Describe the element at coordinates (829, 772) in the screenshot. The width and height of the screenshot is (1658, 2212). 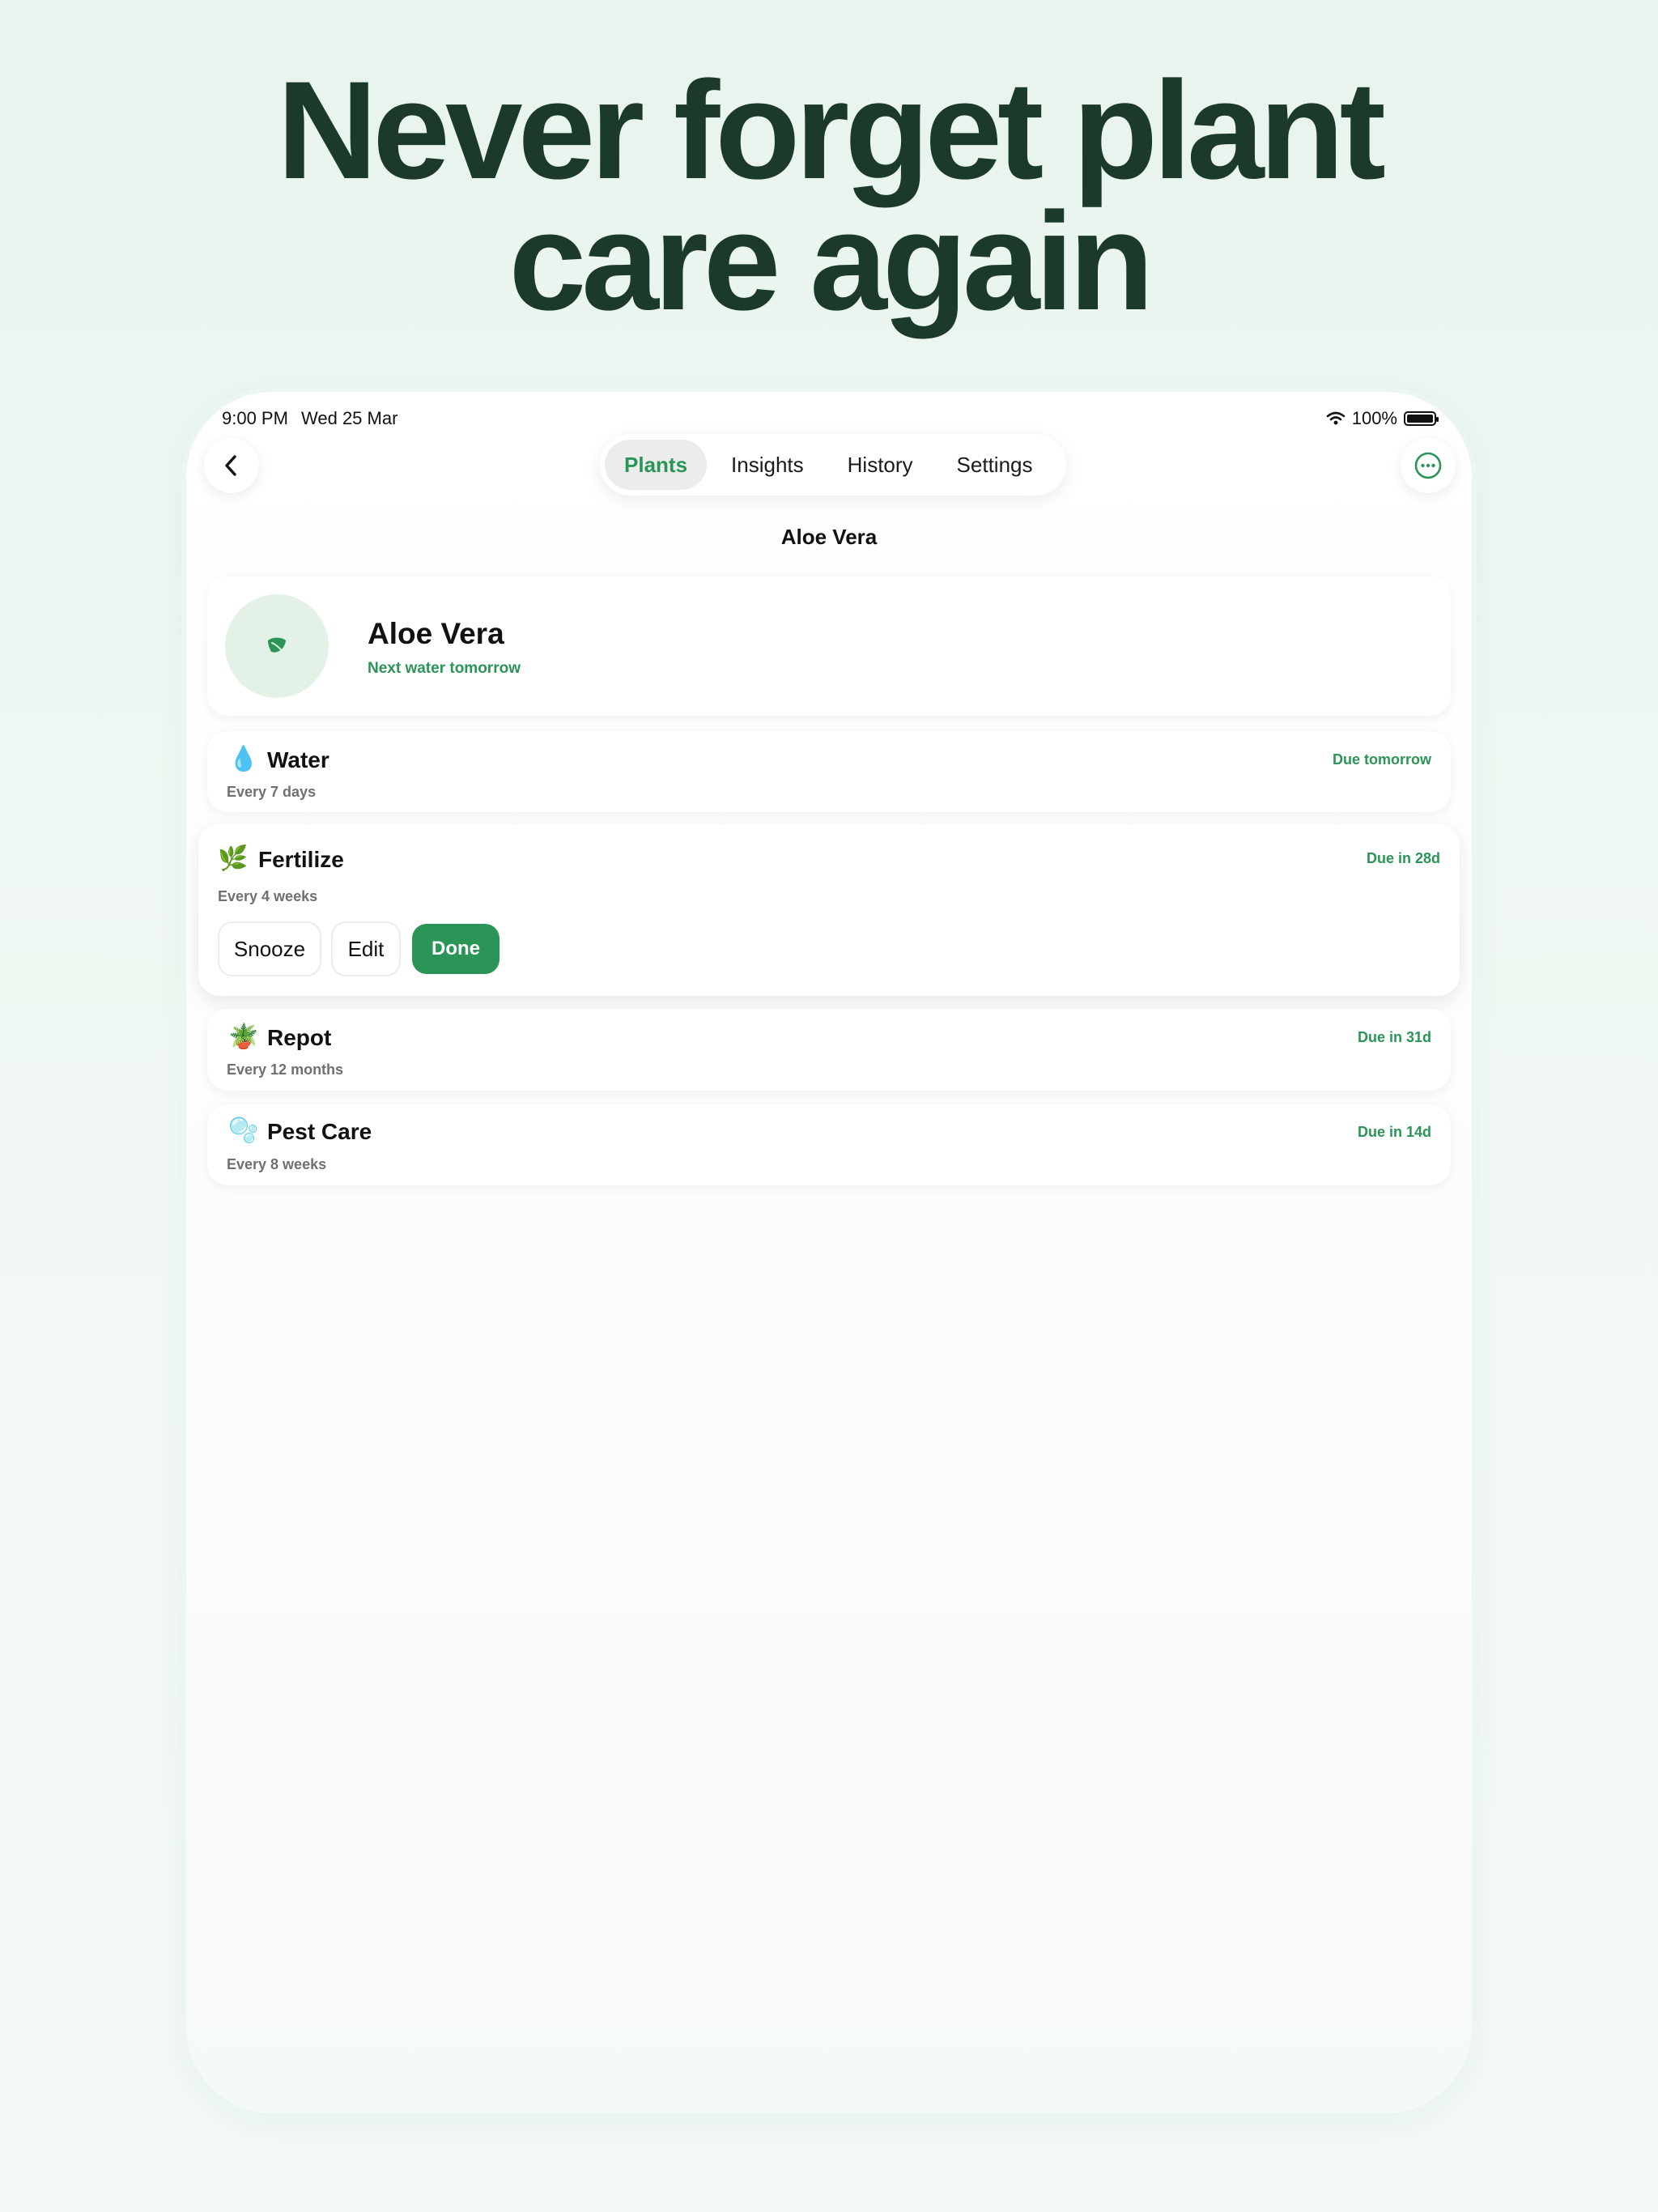
I see `task-water: 💧 Water Every 7 days Due tomorrow` at that location.